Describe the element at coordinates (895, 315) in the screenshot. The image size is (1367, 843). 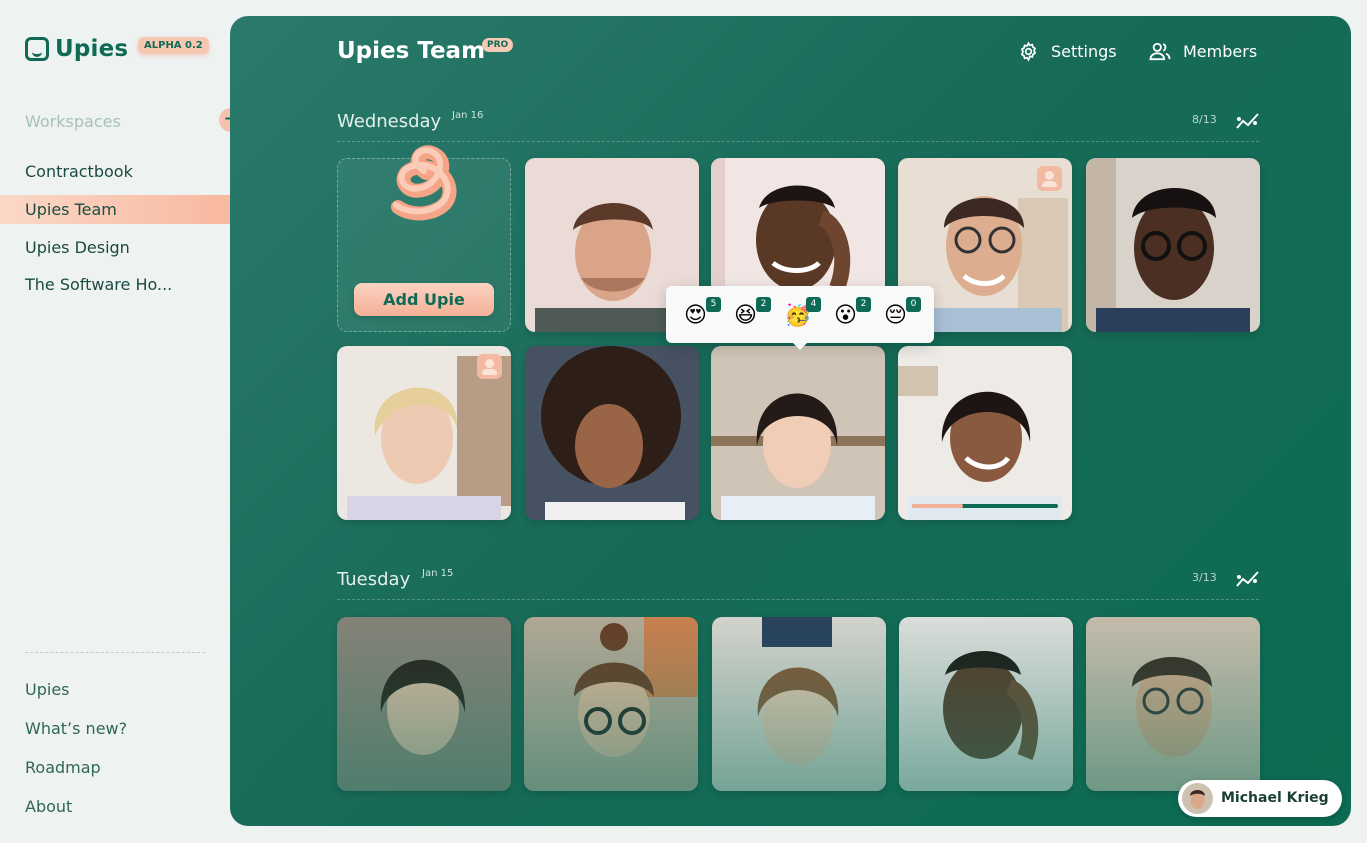
I see `reaction-emoji: 😔` at that location.